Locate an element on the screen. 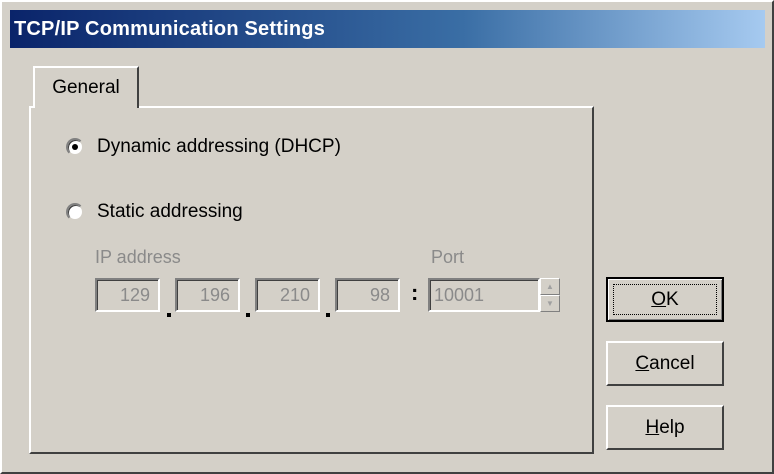 This screenshot has width=774, height=474. ok-button: OK is located at coordinates (665, 299).